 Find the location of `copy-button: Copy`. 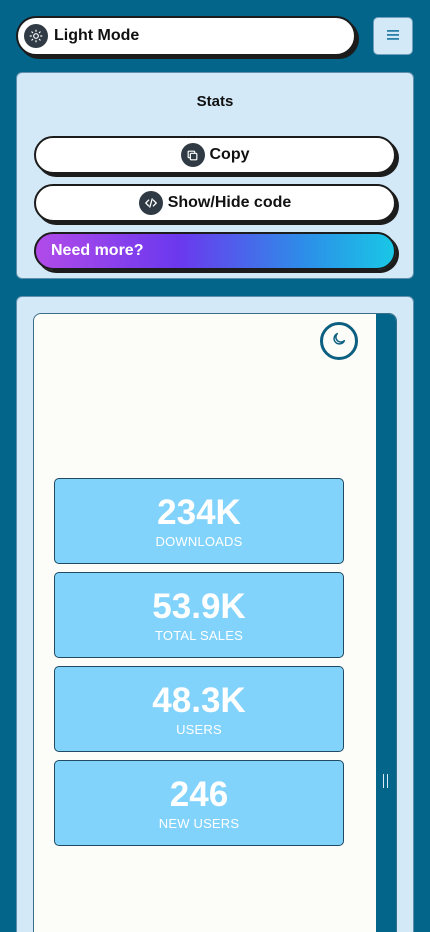

copy-button: Copy is located at coordinates (215, 155).